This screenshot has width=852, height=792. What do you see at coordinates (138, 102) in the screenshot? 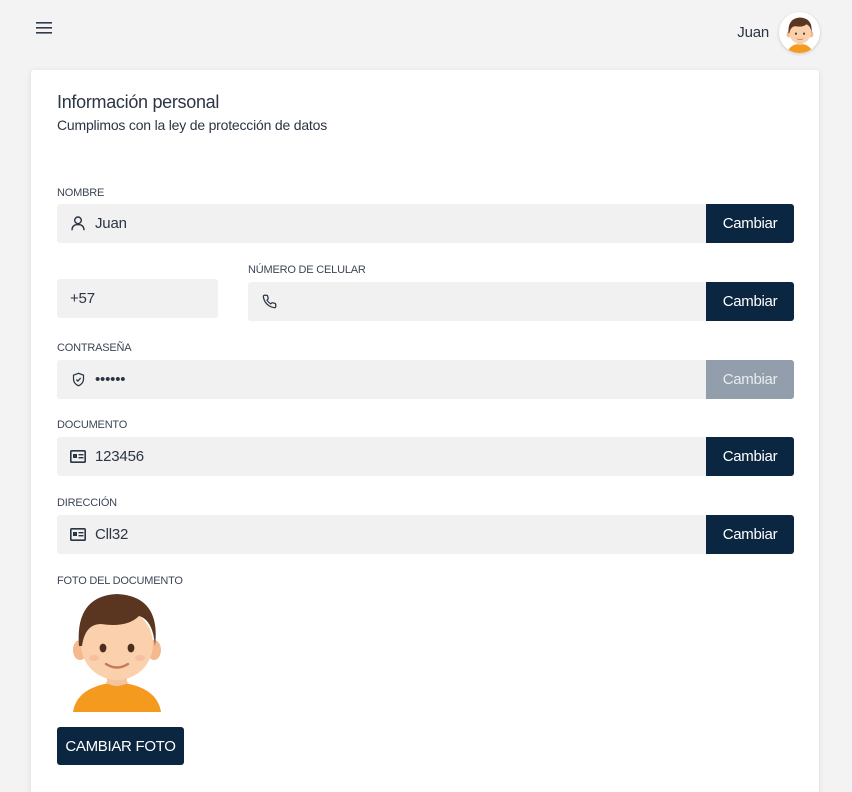
I see `card-title: Información personal` at bounding box center [138, 102].